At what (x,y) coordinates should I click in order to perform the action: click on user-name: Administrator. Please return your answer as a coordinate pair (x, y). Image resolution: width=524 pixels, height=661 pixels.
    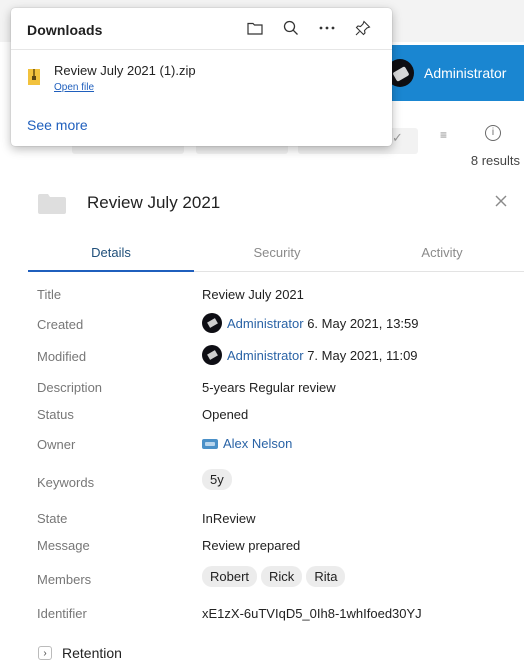
    Looking at the image, I should click on (465, 73).